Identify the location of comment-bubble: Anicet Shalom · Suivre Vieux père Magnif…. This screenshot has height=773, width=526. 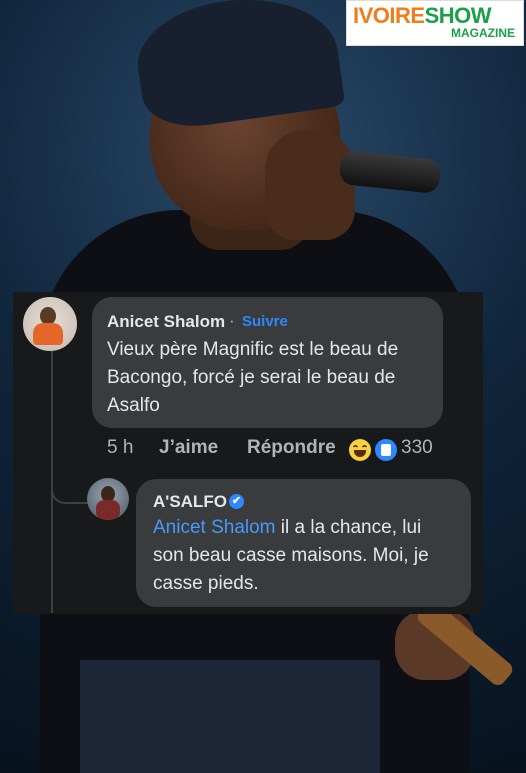
(267, 362).